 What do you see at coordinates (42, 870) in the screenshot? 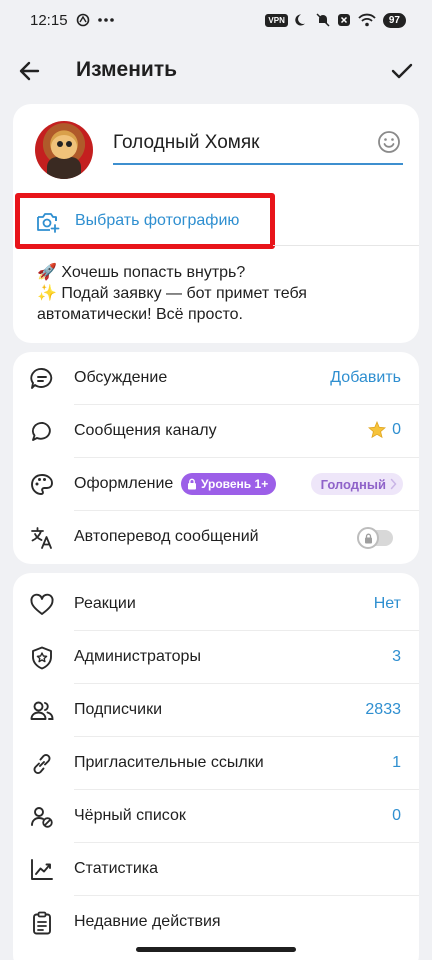
I see `stats-chart-icon` at bounding box center [42, 870].